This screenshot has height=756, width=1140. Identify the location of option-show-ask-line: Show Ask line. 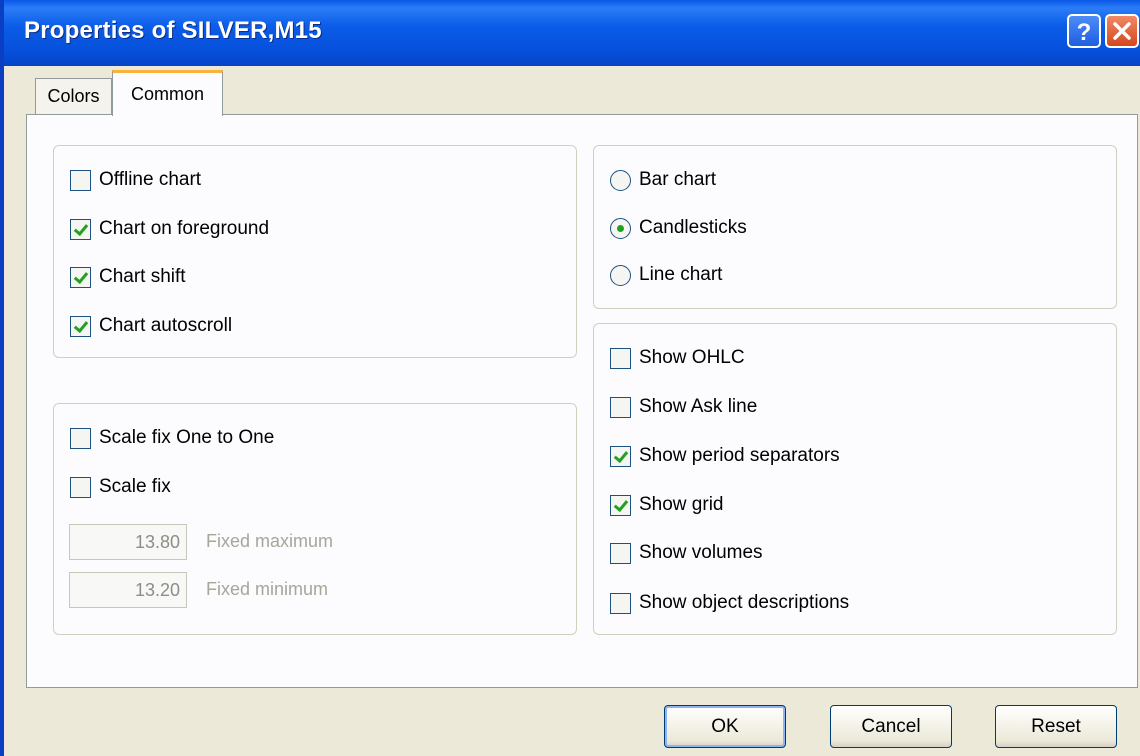
(683, 407).